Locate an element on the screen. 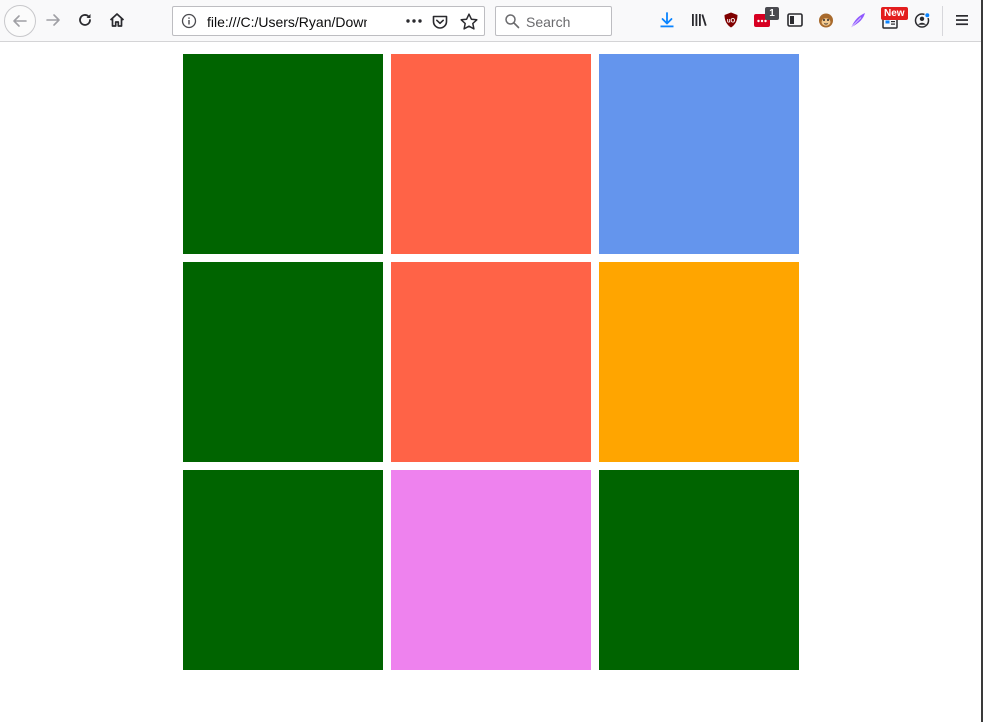 This screenshot has width=983, height=722. account-button is located at coordinates (922, 20).